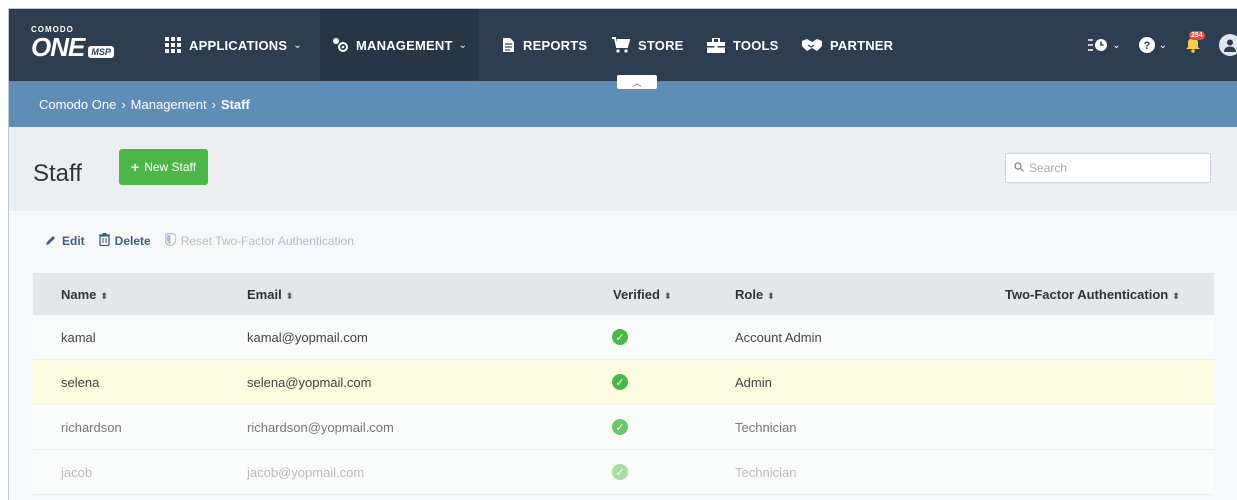 The image size is (1237, 500). I want to click on breadcrumb-parent: Management, so click(169, 104).